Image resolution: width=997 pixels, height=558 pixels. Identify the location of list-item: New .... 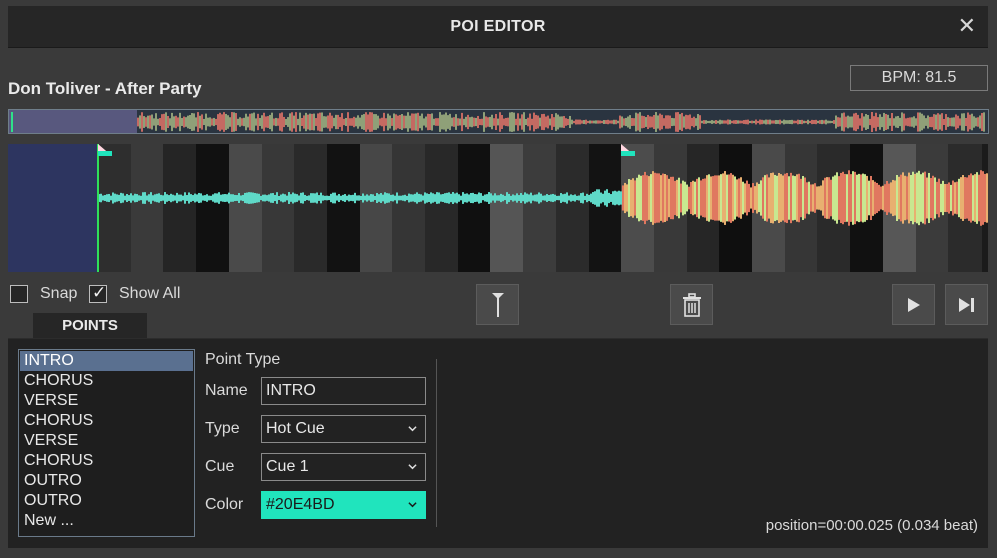
(106, 521).